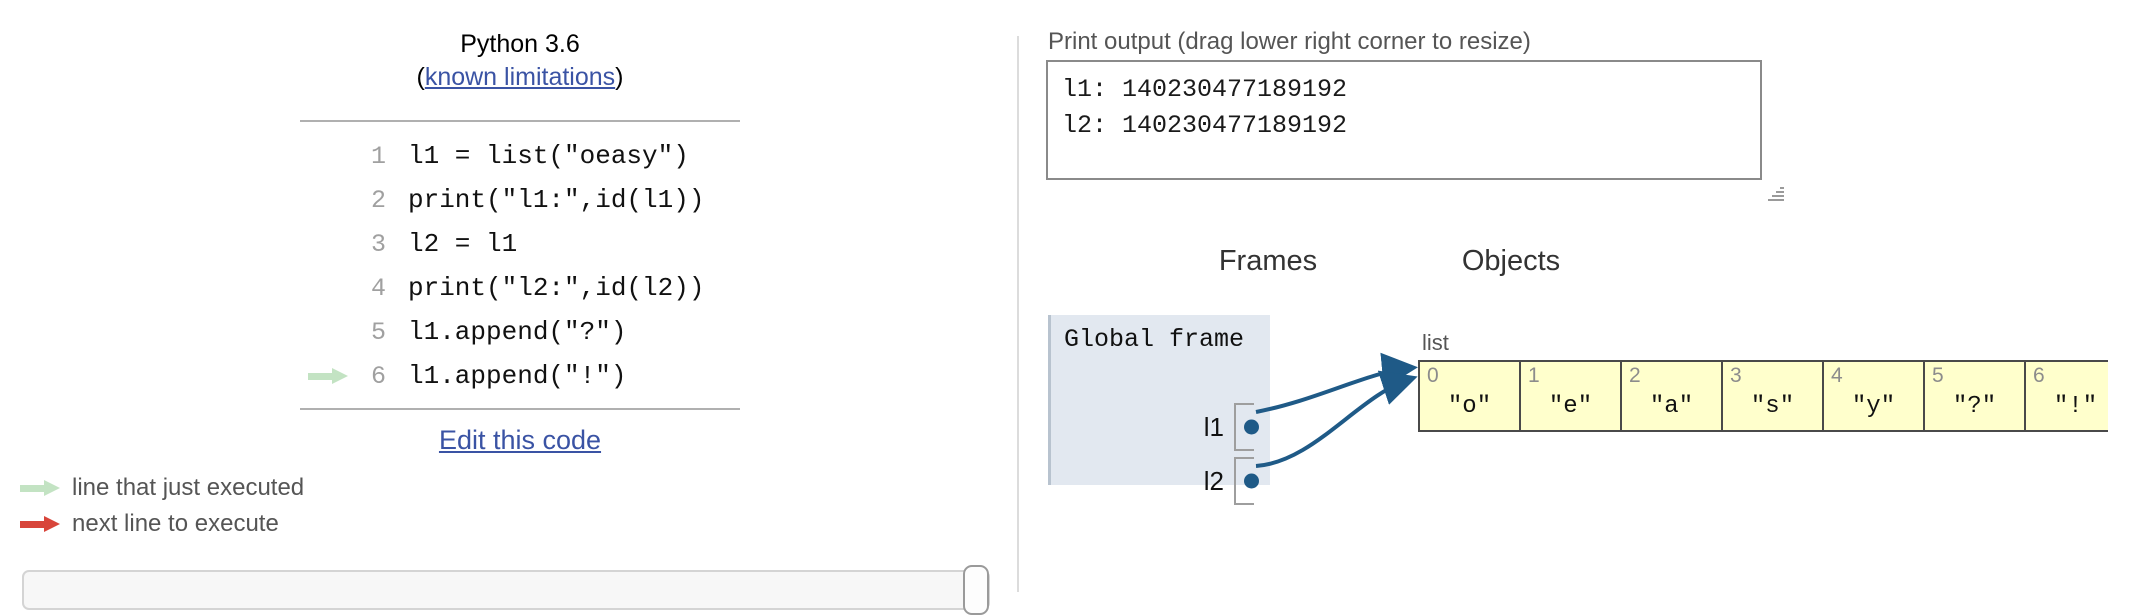 Image resolution: width=2142 pixels, height=615 pixels. I want to click on code-line: 1 l1 = list("oeasy"), so click(520, 156).